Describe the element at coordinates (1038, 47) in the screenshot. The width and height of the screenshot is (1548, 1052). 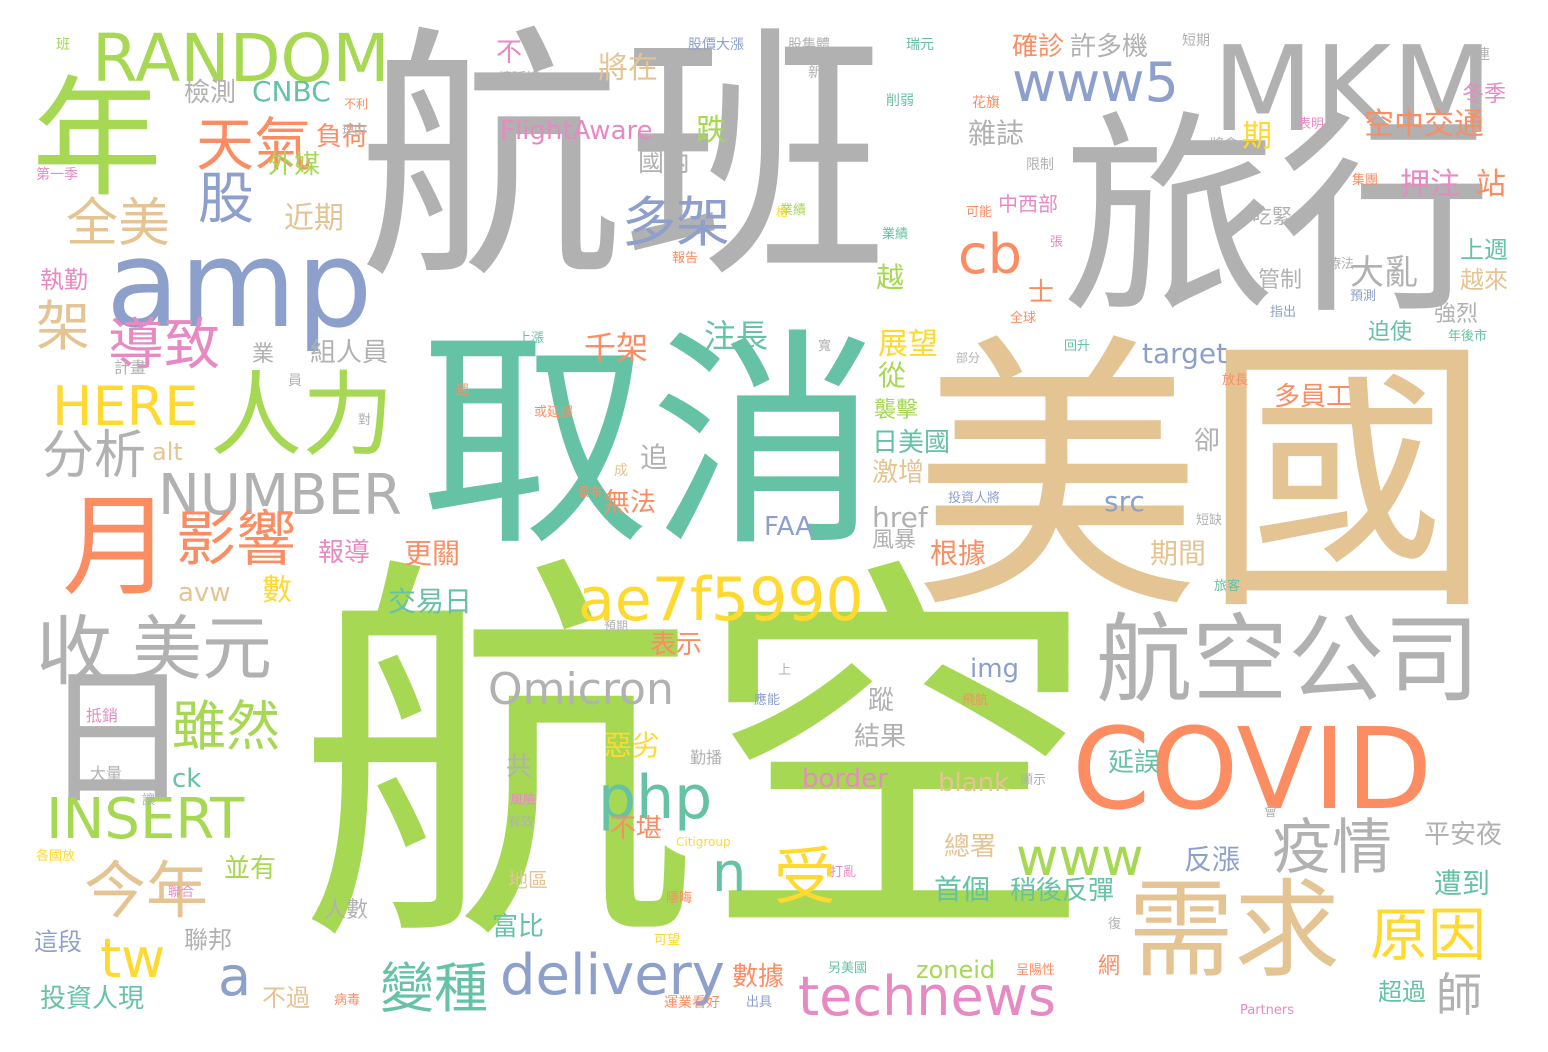
I see `word-cloud-word: 確診` at that location.